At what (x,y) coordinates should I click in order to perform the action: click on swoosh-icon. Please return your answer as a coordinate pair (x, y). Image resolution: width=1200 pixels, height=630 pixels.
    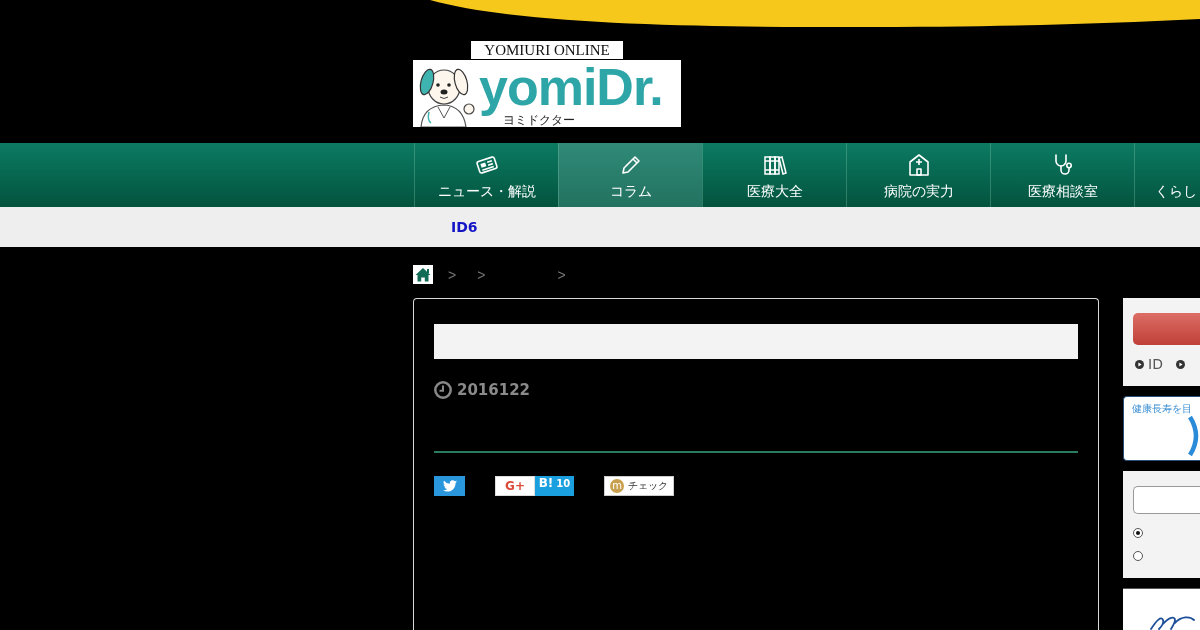
    Looking at the image, I should click on (1194, 436).